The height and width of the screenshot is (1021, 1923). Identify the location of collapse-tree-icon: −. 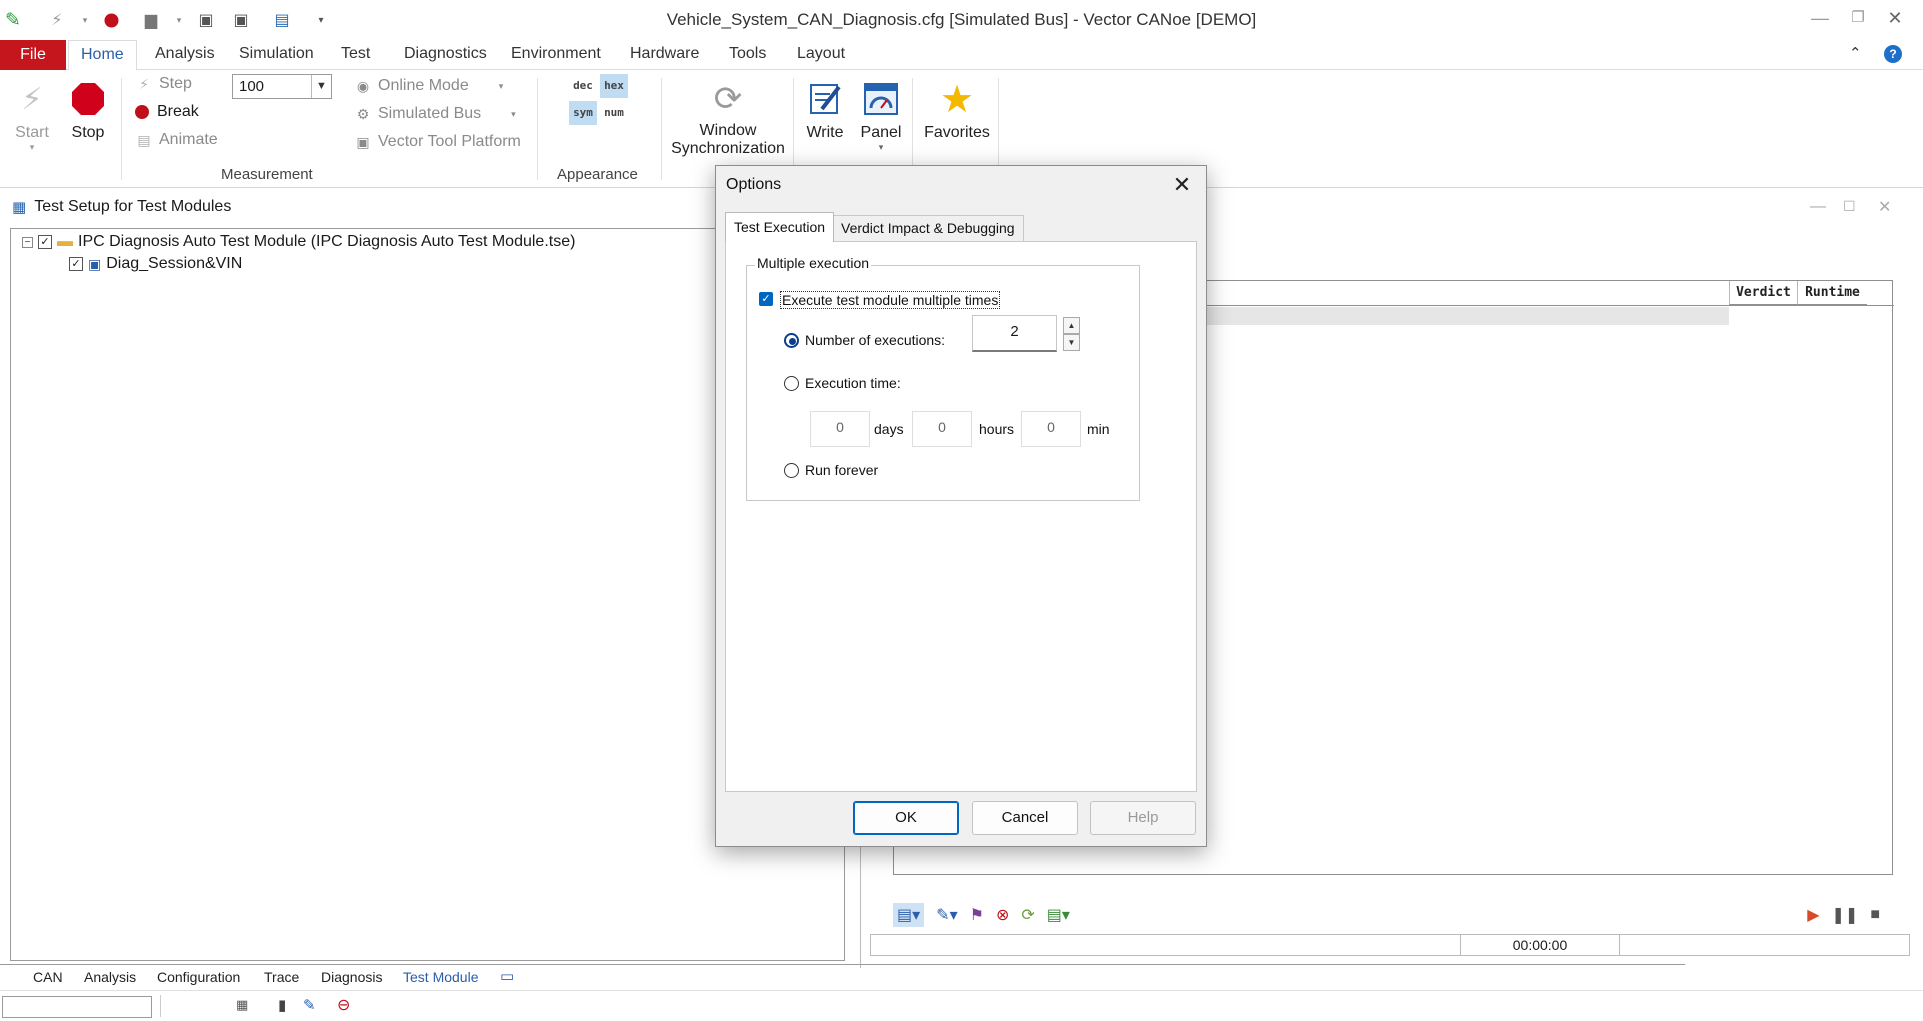
(27, 242).